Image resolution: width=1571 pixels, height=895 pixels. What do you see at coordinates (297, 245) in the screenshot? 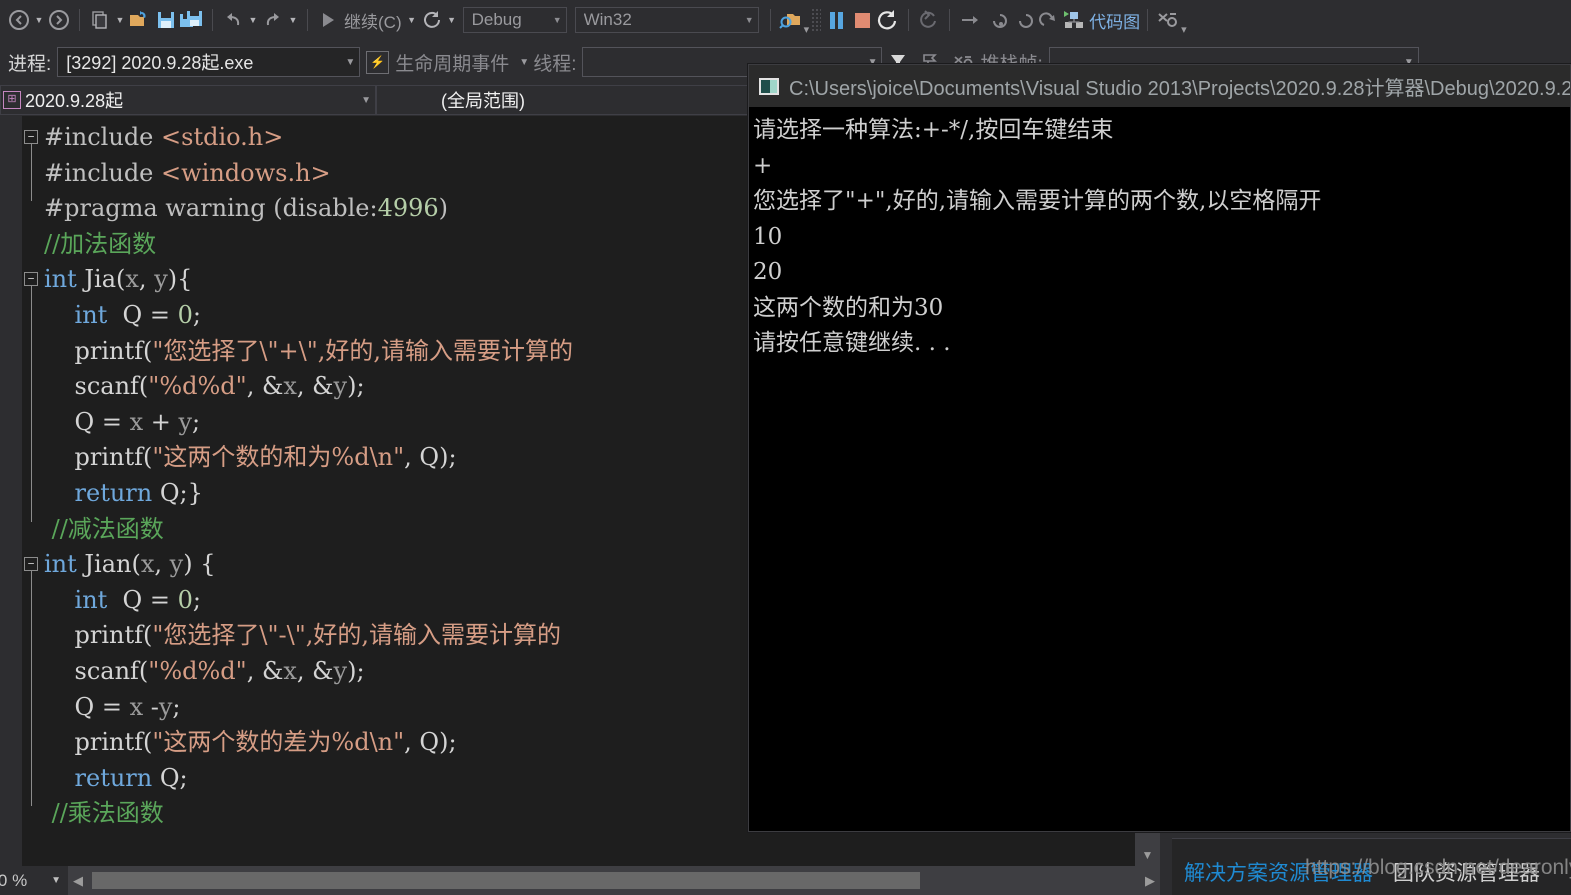
I see `code-line: //加法函数` at bounding box center [297, 245].